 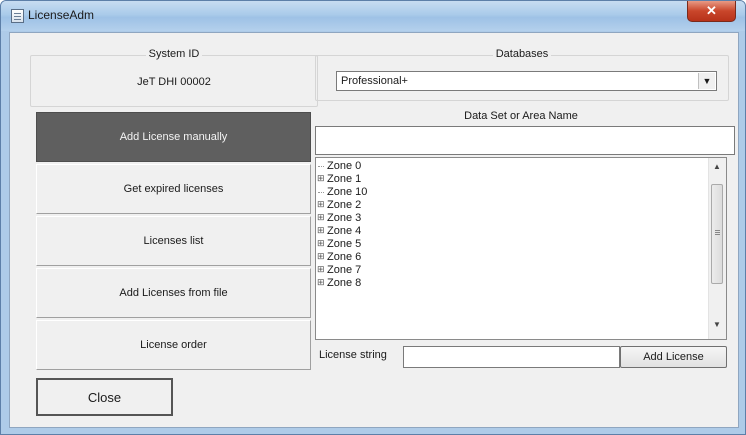 I want to click on scroll-down-arrow-icon: ▼, so click(x=717, y=324).